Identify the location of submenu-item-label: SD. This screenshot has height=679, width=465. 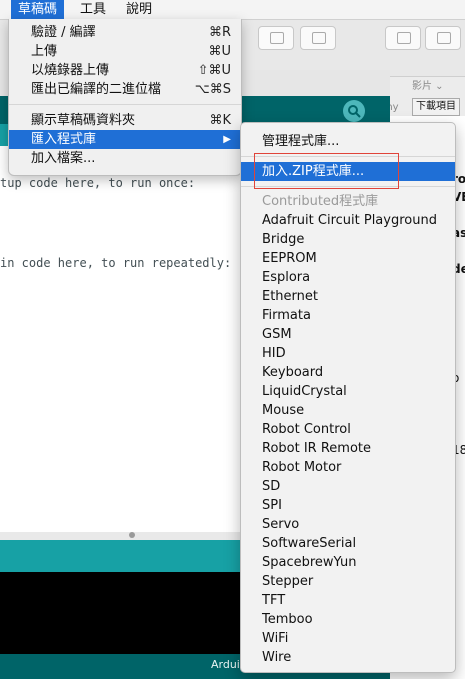
(271, 486).